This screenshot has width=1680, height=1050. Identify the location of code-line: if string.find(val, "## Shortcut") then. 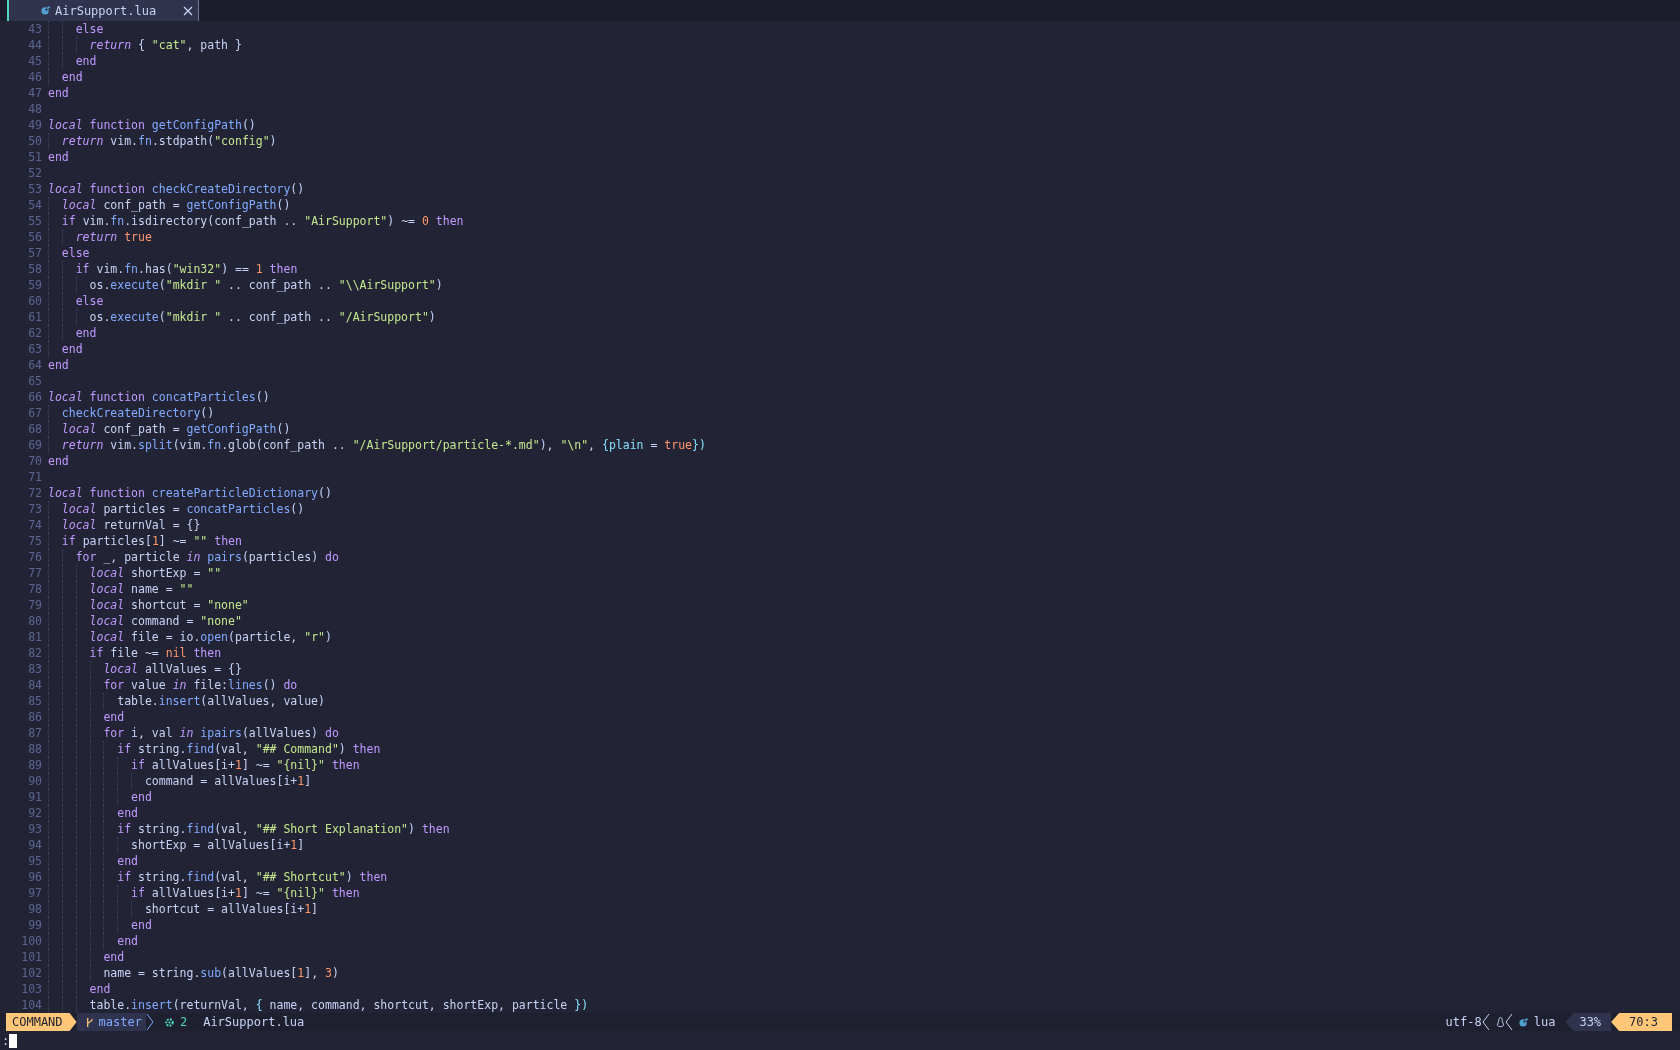
(218, 877).